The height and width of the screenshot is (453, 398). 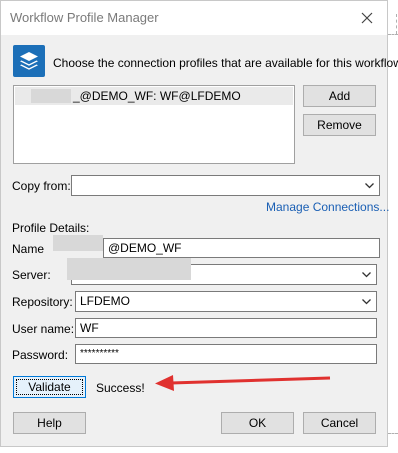 What do you see at coordinates (31, 275) in the screenshot?
I see `server-label: Server:` at bounding box center [31, 275].